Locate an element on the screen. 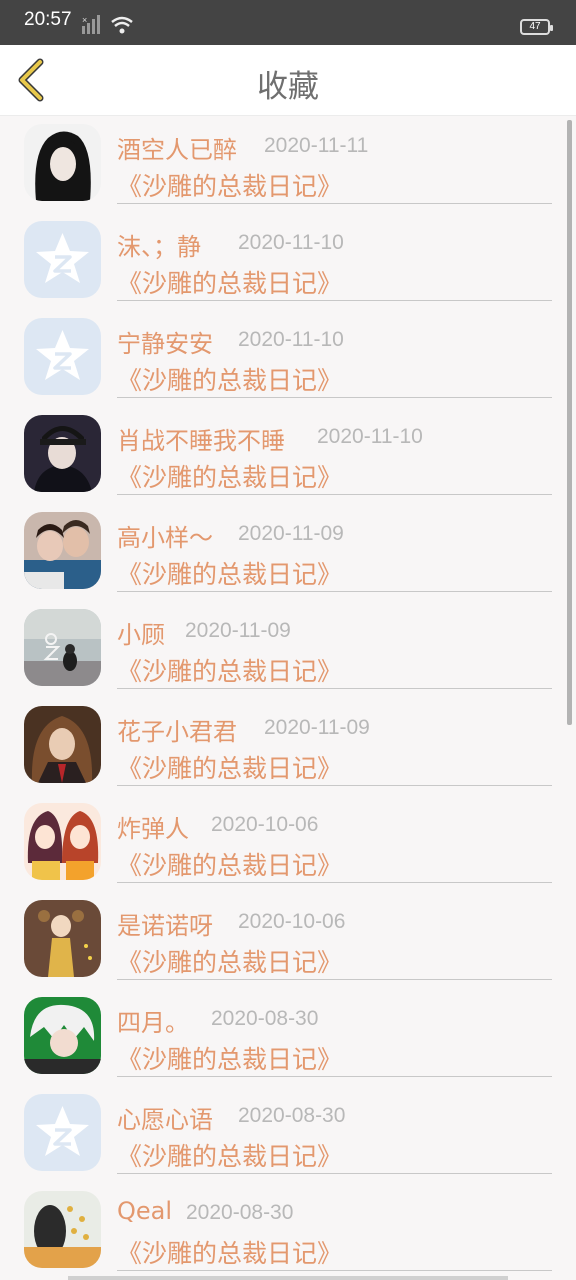 Image resolution: width=576 pixels, height=1280 pixels. page-title: 收藏 is located at coordinates (288, 87).